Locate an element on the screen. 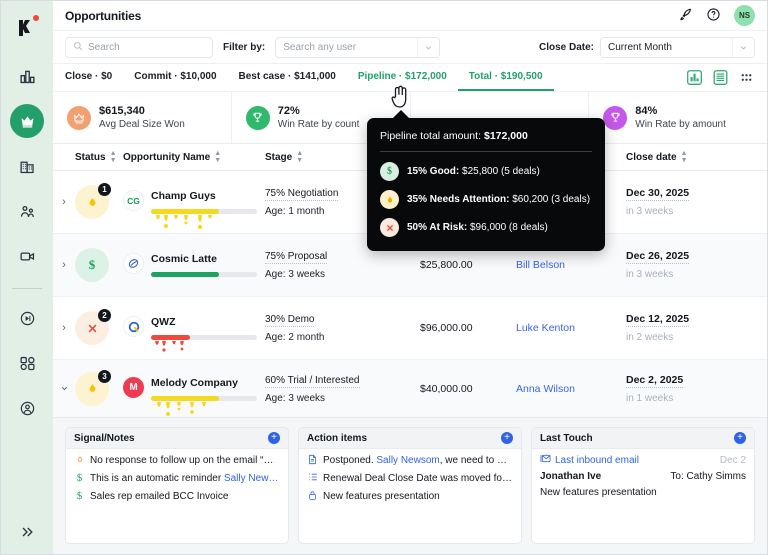 The width and height of the screenshot is (768, 555). tooltip-row-good: $ 15% Good: $25,800 (5 deals) is located at coordinates (486, 171).